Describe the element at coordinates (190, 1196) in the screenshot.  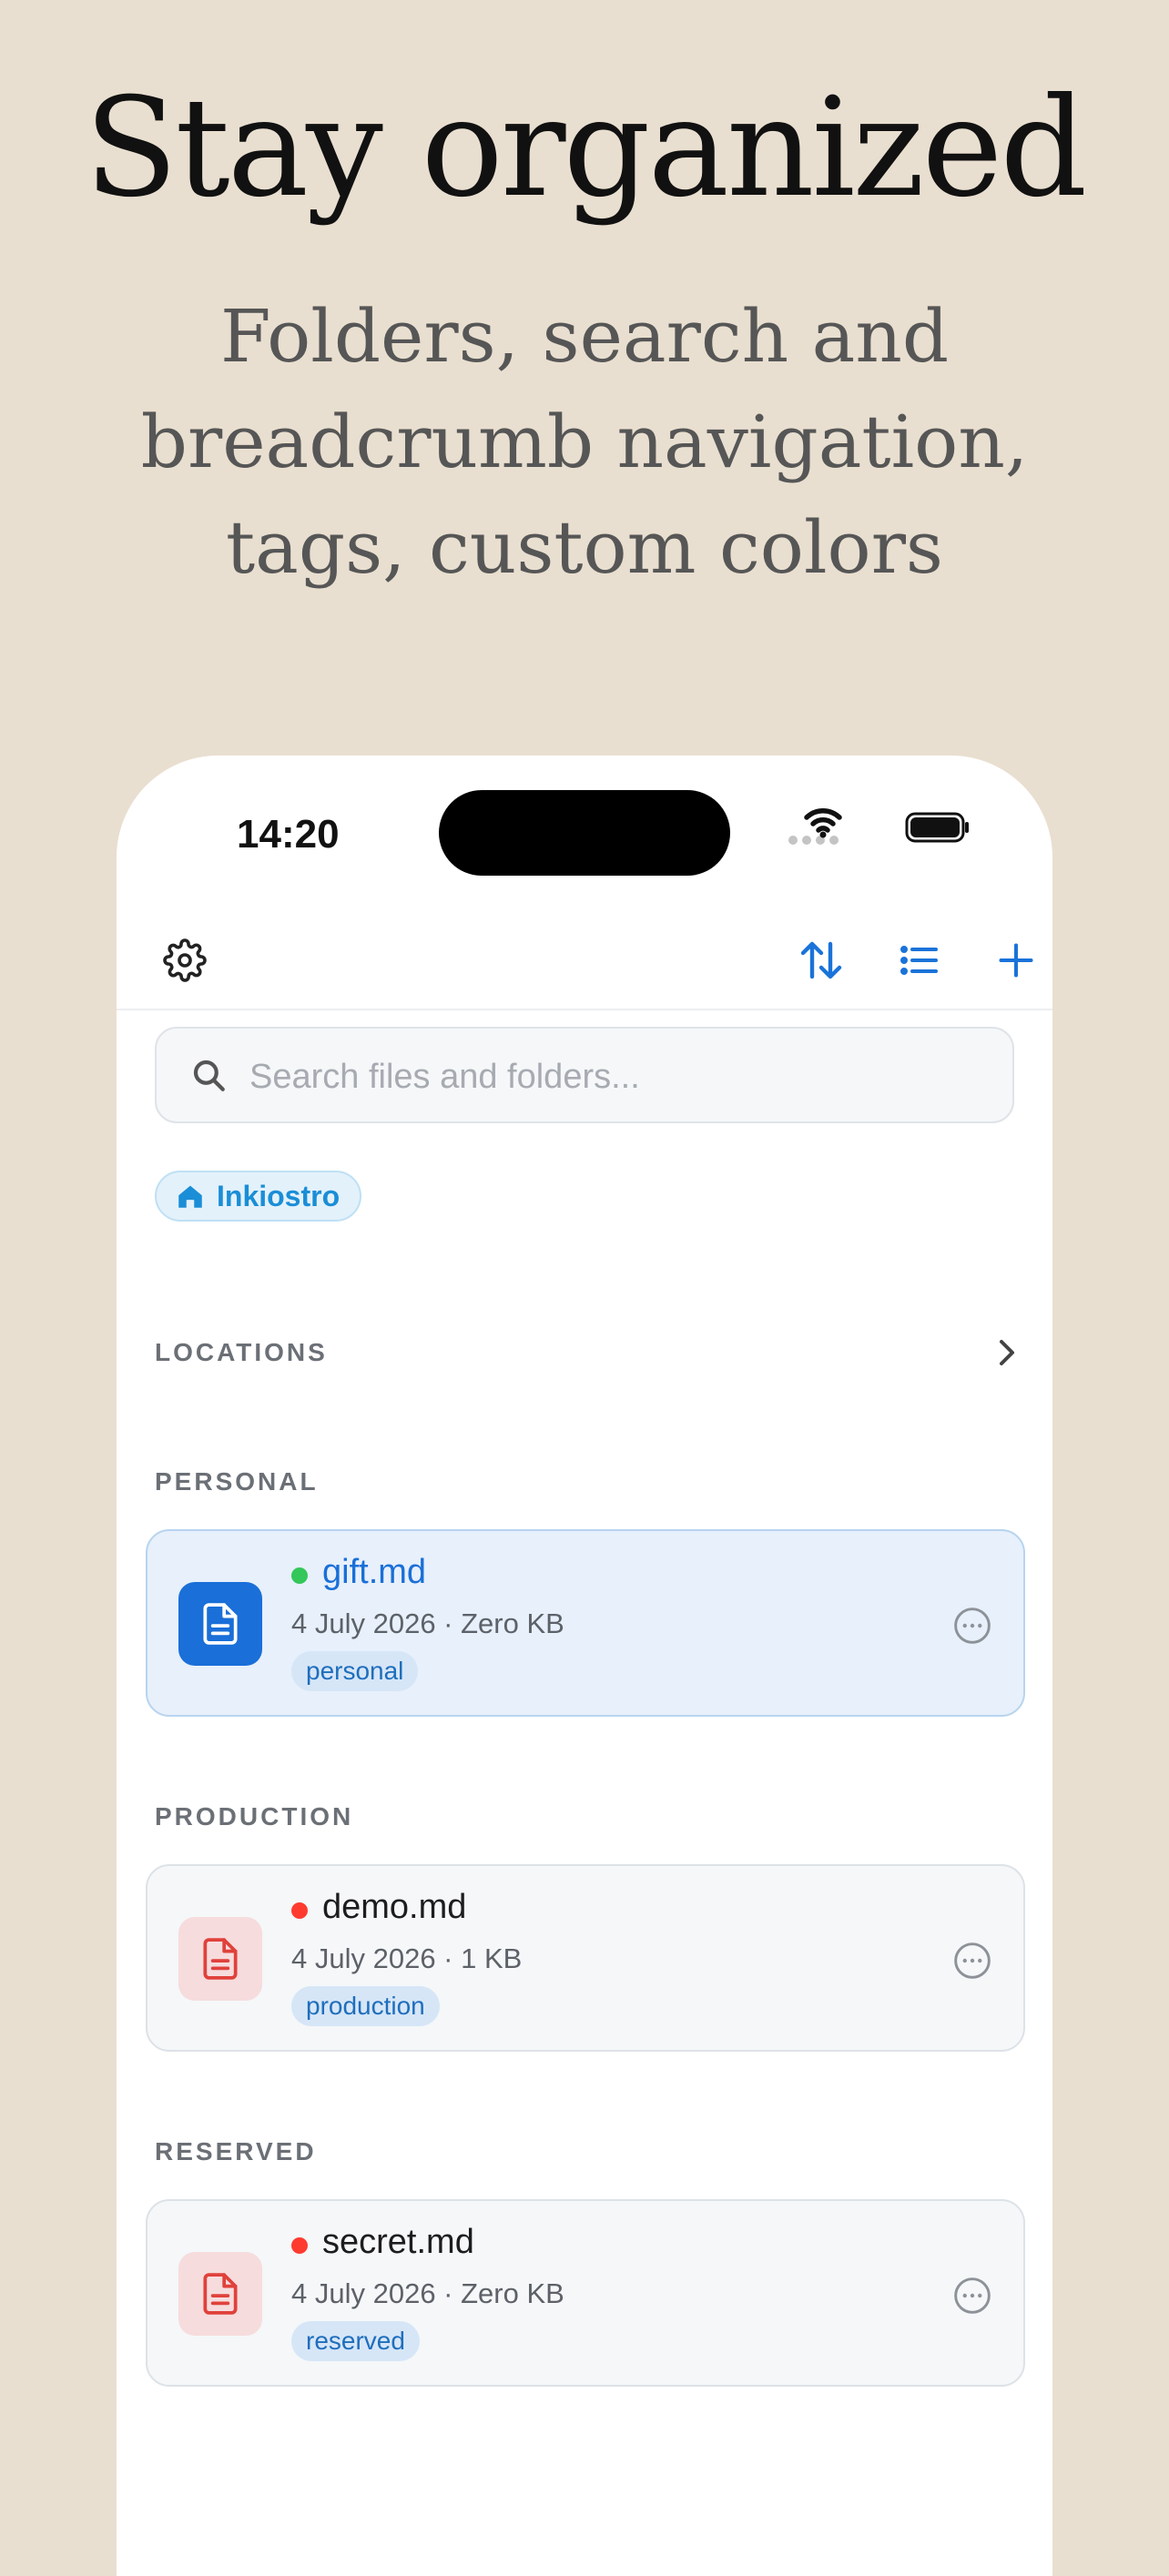
I see `home-icon` at that location.